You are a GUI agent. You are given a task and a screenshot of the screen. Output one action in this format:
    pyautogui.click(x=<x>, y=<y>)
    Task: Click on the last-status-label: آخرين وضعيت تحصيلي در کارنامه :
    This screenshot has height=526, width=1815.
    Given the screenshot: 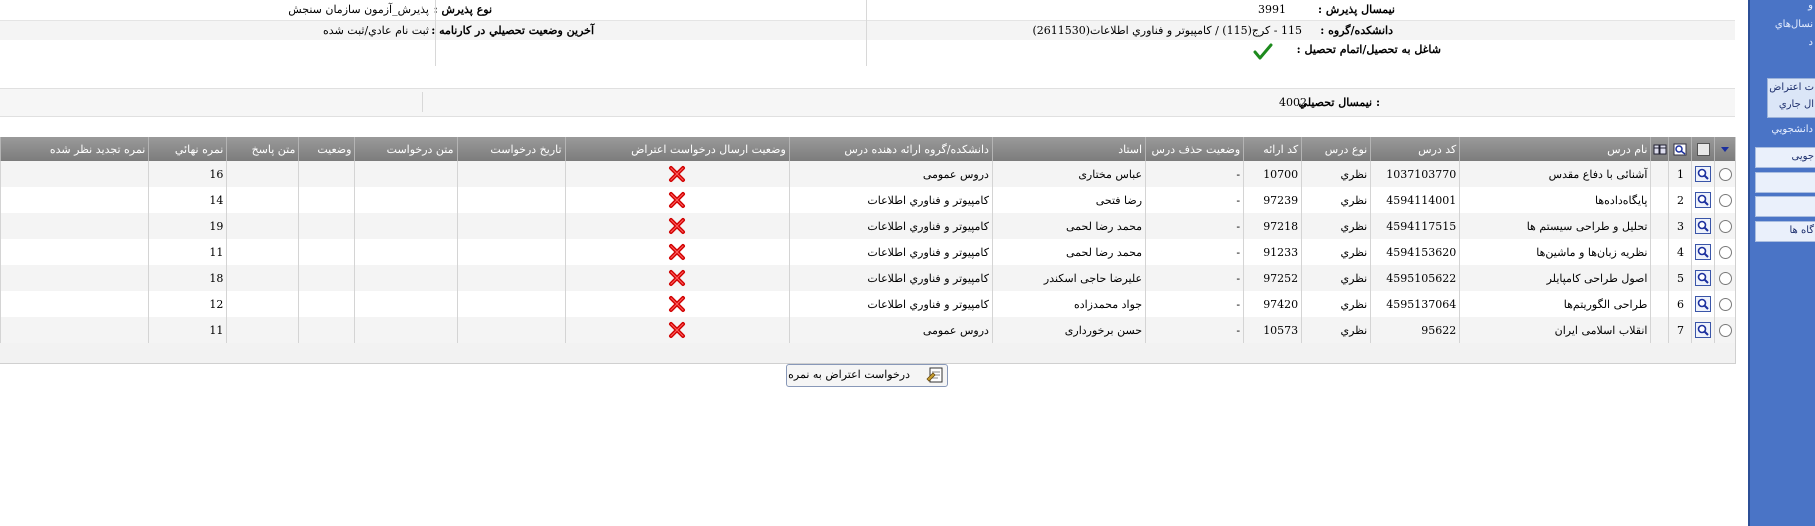 What is the action you would take?
    pyautogui.click(x=512, y=30)
    